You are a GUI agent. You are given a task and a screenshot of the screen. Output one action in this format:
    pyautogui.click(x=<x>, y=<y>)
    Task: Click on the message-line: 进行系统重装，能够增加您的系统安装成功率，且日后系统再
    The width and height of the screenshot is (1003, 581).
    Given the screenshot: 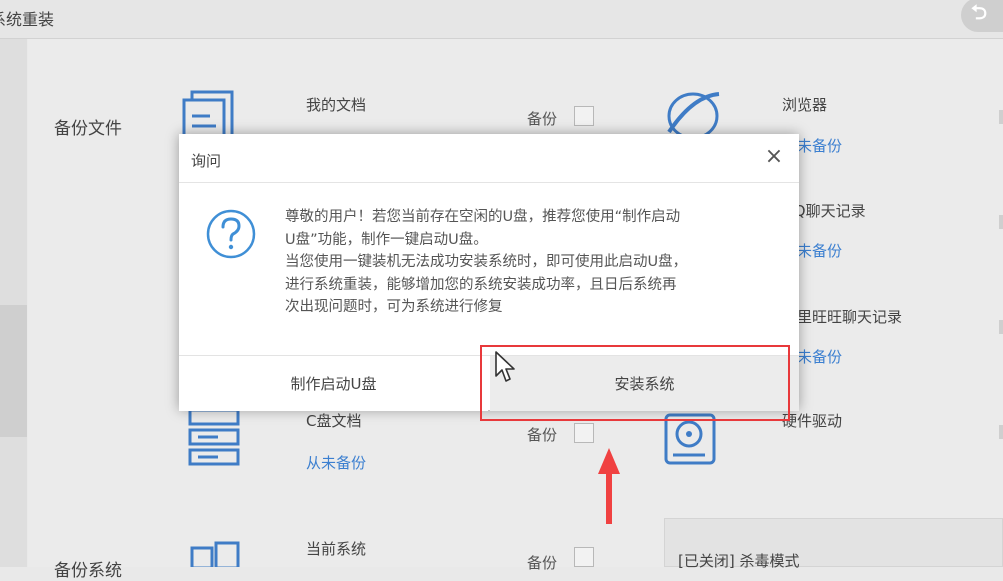 What is the action you would take?
    pyautogui.click(x=481, y=284)
    